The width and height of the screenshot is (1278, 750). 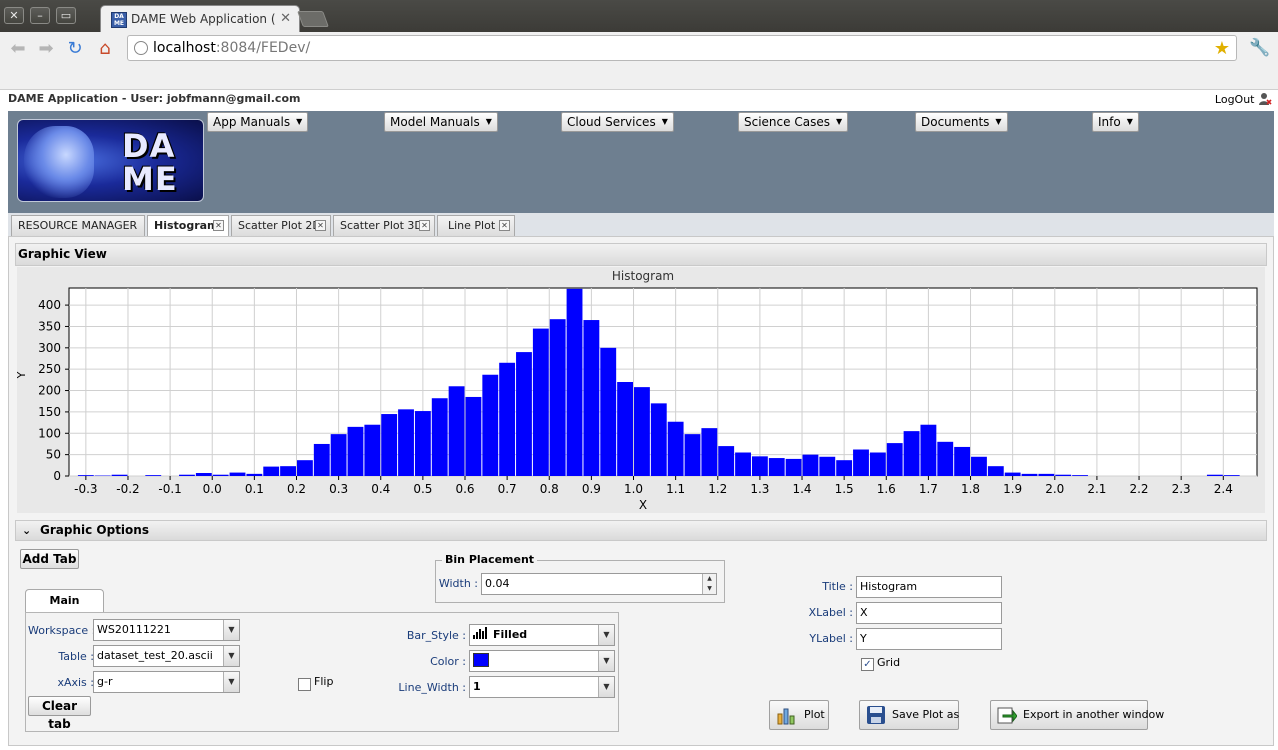 What do you see at coordinates (793, 122) in the screenshot?
I see `menu-science-cases: Science Cases ▼` at bounding box center [793, 122].